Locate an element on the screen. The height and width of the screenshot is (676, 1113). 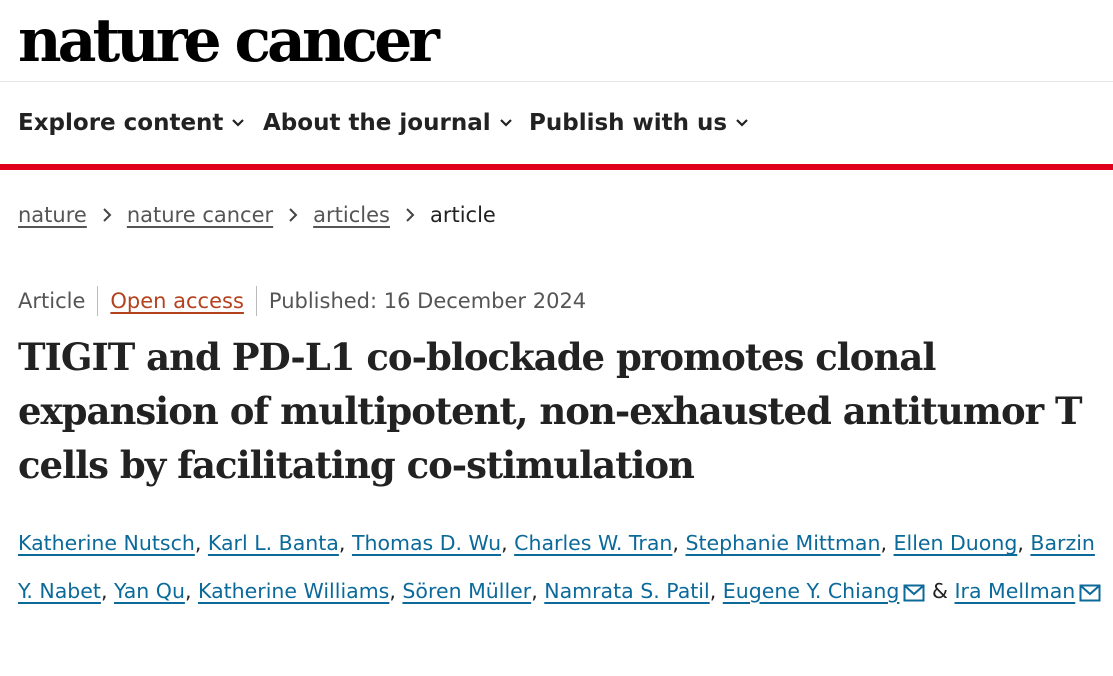
nav-item-label: About the journal is located at coordinates (377, 123).